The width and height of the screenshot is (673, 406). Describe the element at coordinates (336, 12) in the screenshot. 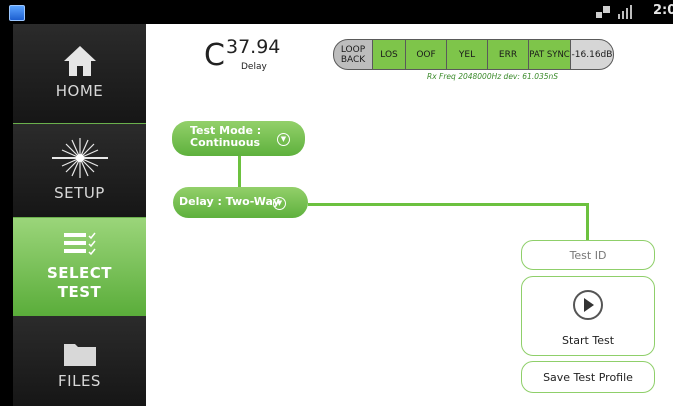

I see `status-bar: 2:0` at that location.